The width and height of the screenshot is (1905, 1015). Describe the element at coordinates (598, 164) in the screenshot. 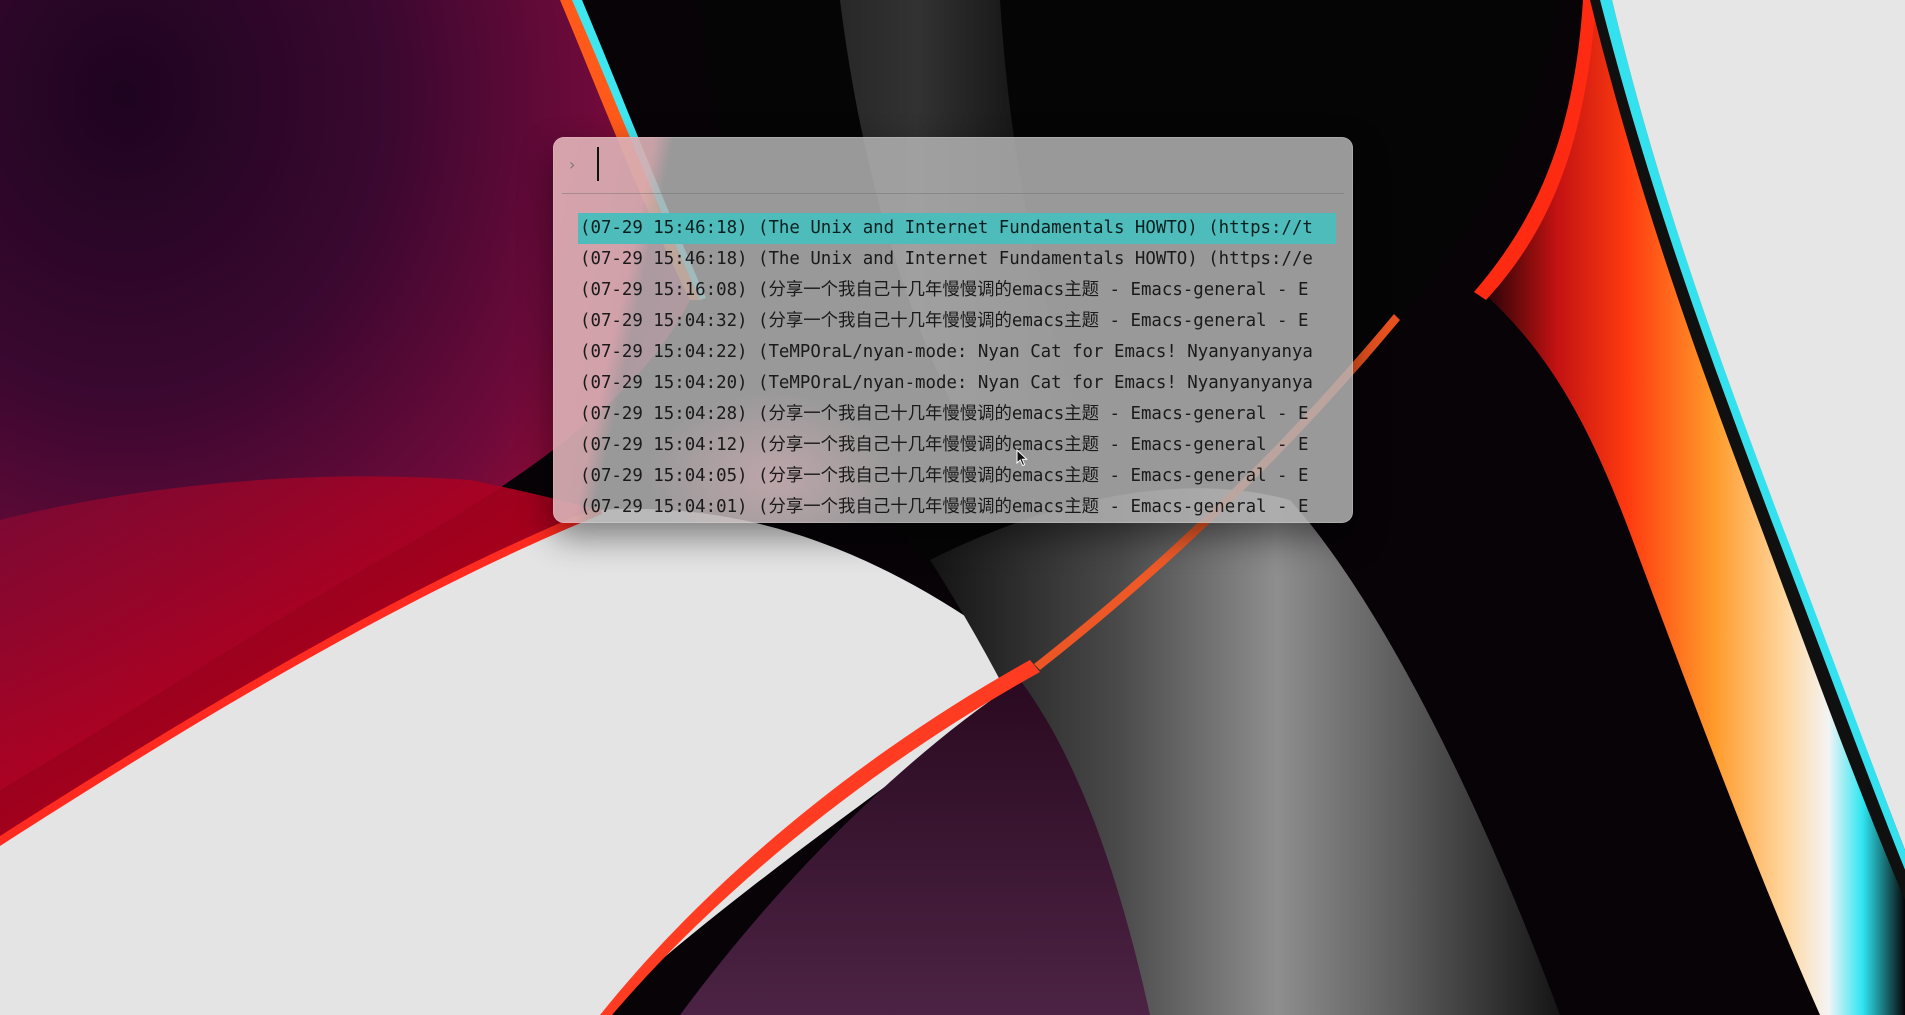

I see `text-cursor` at that location.